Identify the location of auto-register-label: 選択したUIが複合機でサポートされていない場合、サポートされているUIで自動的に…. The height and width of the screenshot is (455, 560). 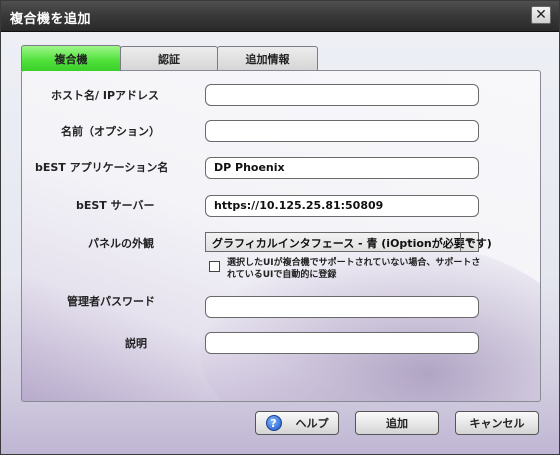
(354, 269).